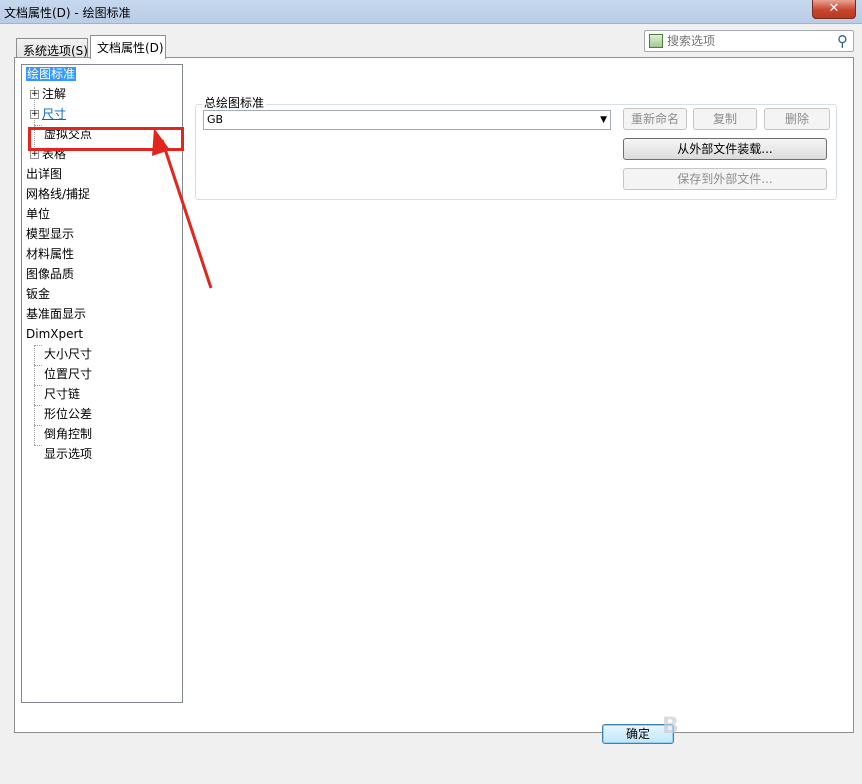 This screenshot has height=784, width=862. Describe the element at coordinates (128, 47) in the screenshot. I see `tab-document-properties: 文档属性(D)` at that location.